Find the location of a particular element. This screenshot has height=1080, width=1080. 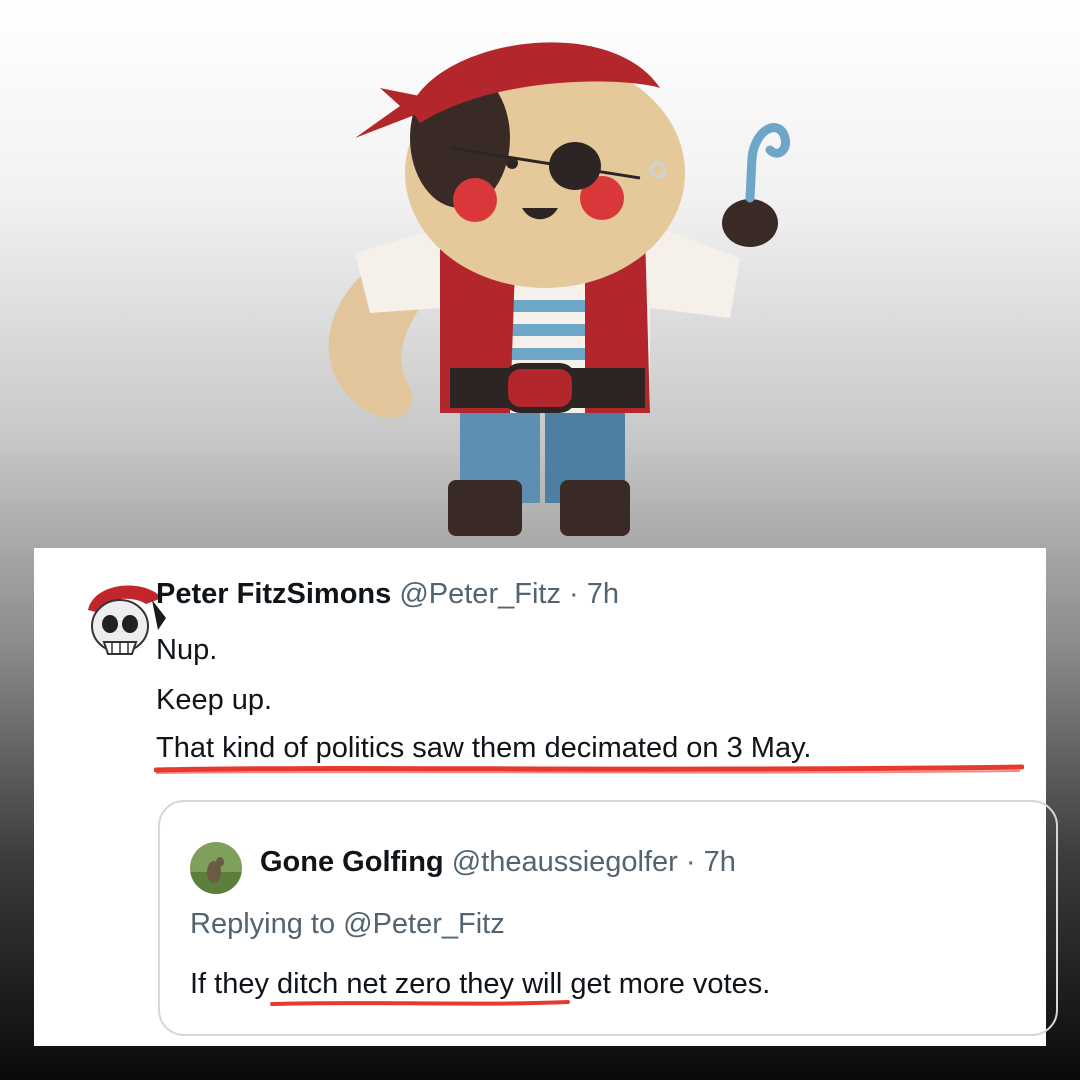

quote-header: Gone Golfing @theaussiegolfer · 7h is located at coordinates (498, 862).